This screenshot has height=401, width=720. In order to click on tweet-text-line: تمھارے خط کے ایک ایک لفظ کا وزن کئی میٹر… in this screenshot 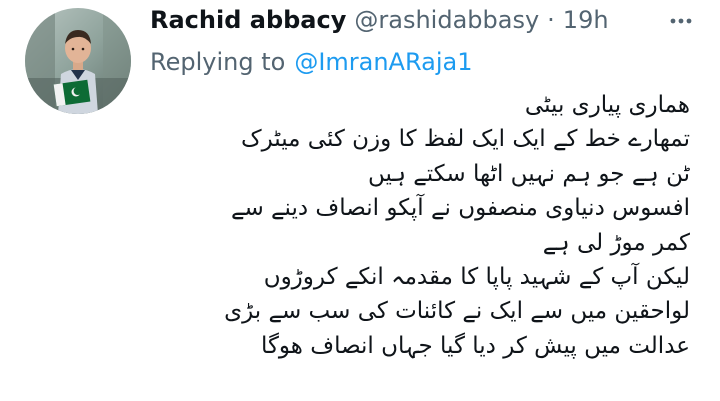, I will do `click(465, 139)`.